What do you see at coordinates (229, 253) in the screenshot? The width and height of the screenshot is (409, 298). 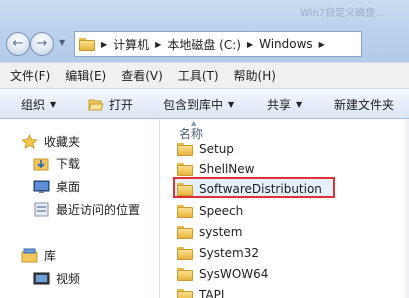 I see `file-name: System32` at bounding box center [229, 253].